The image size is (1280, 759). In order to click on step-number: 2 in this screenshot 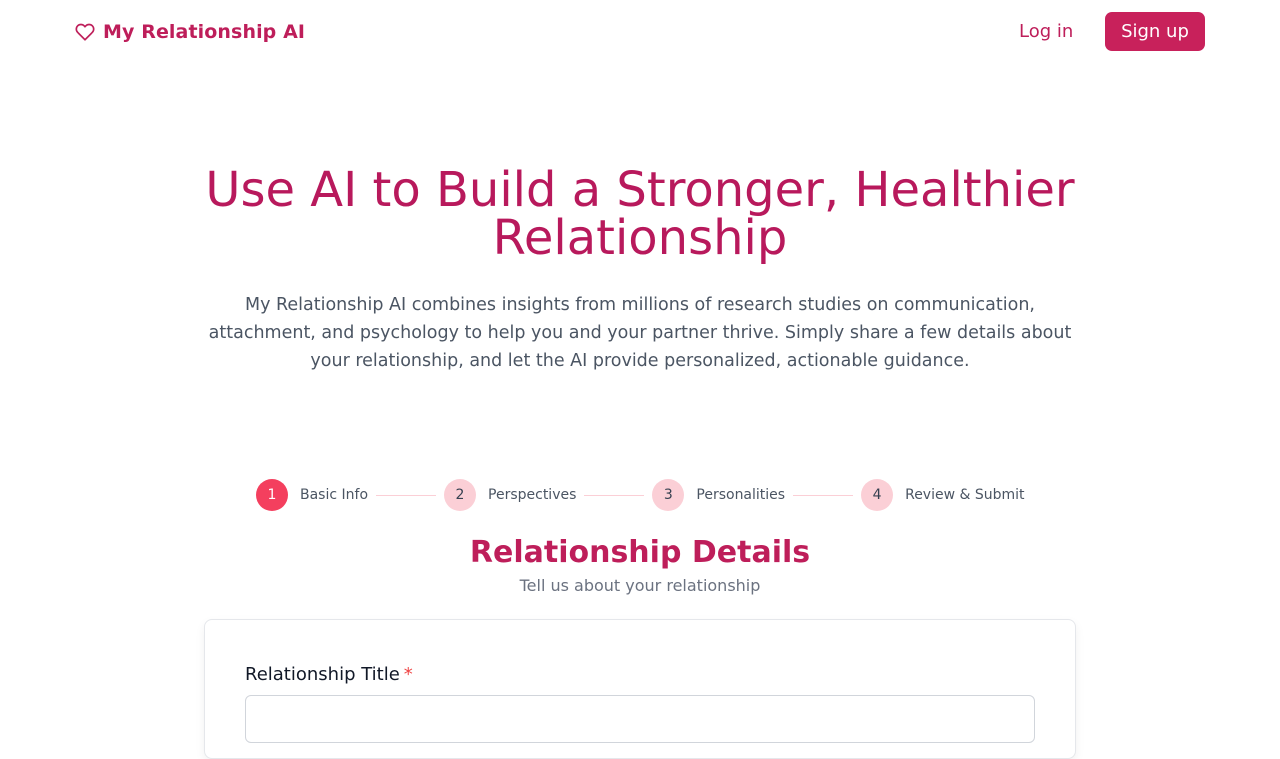, I will do `click(460, 495)`.